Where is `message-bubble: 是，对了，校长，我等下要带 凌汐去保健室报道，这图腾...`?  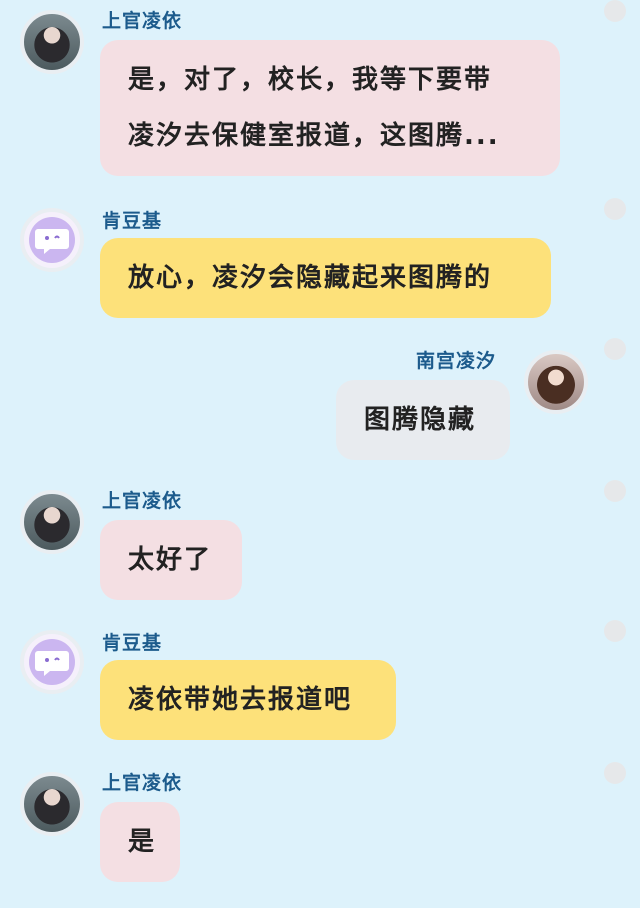 message-bubble: 是，对了，校长，我等下要带 凌汐去保健室报道，这图腾... is located at coordinates (330, 108).